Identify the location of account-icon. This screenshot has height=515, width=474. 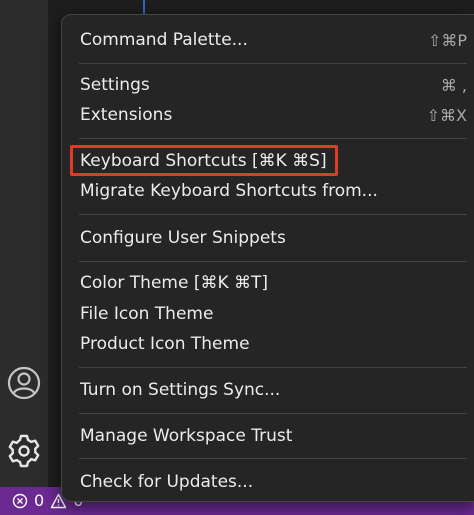
(24, 383).